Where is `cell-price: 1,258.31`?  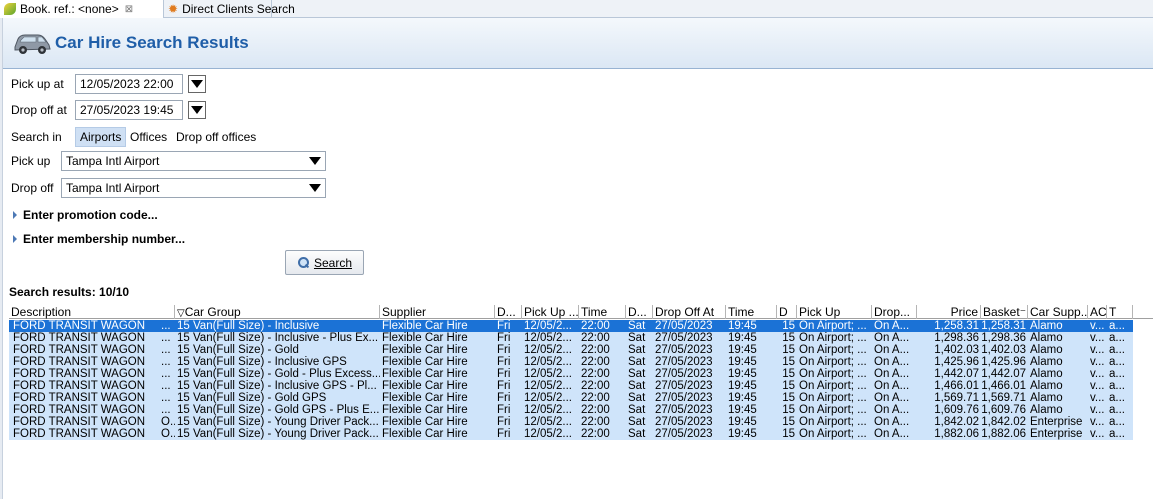 cell-price: 1,258.31 is located at coordinates (956, 326).